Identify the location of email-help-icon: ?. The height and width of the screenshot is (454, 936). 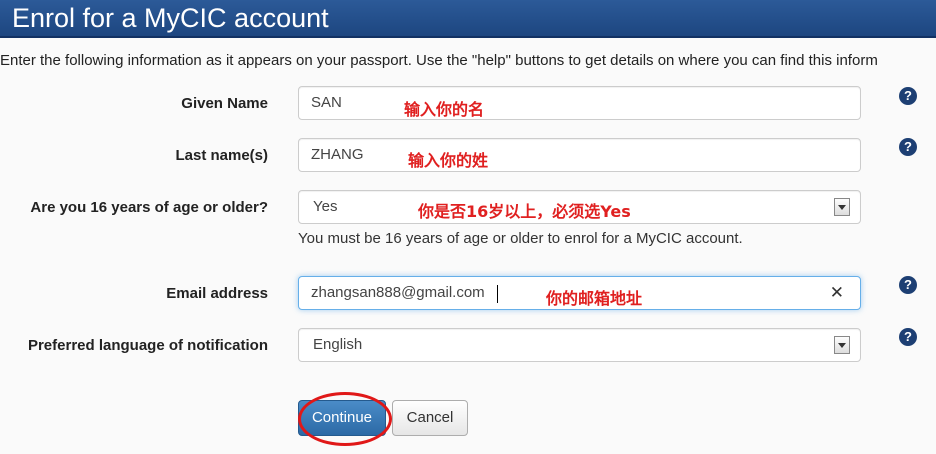
(908, 285).